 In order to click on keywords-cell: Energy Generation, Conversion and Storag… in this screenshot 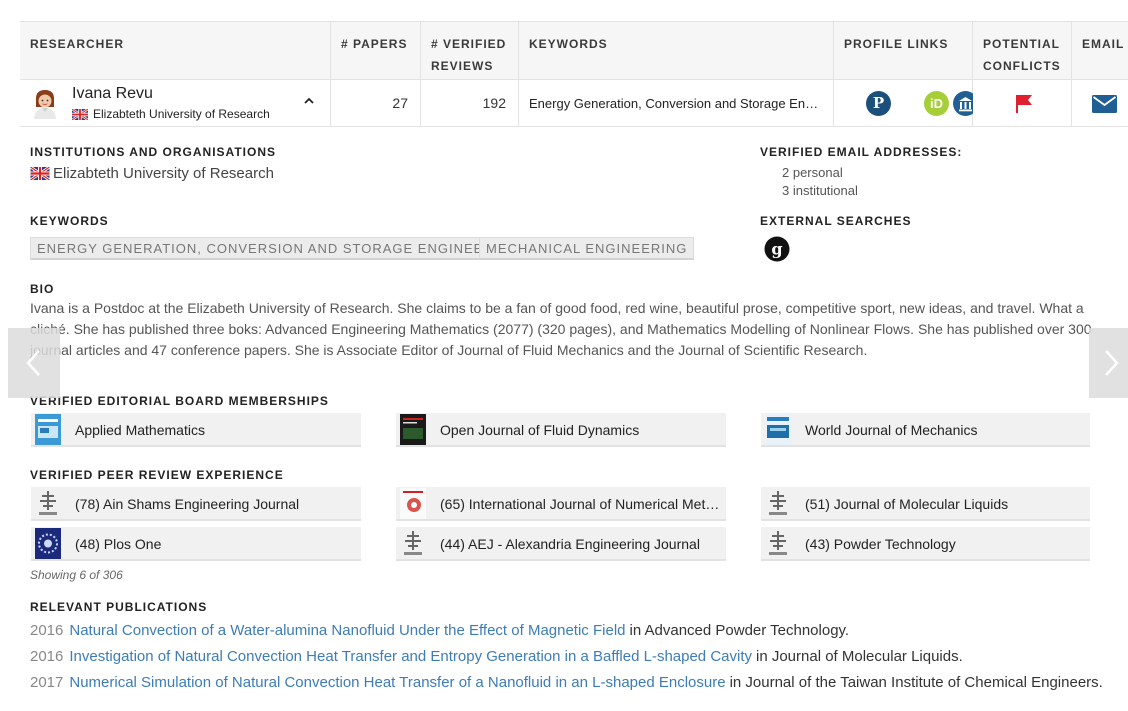, I will do `click(676, 103)`.